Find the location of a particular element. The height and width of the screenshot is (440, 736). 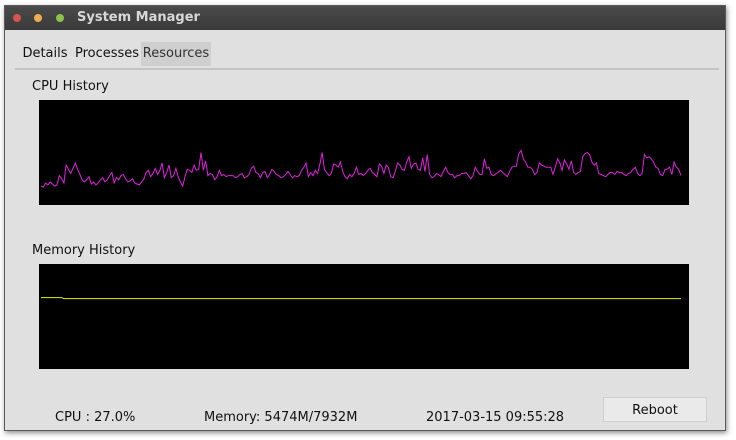

reboot-button: Reboot is located at coordinates (655, 409).